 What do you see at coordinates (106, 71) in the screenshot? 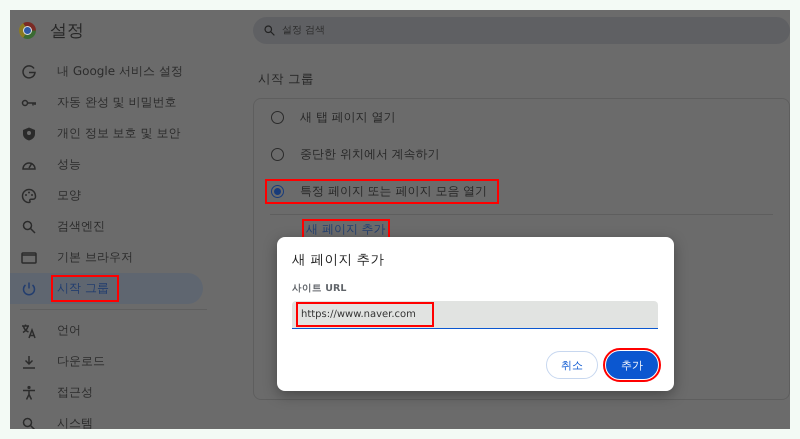
I see `sidebar-item: 내 Google 서비스 설정` at bounding box center [106, 71].